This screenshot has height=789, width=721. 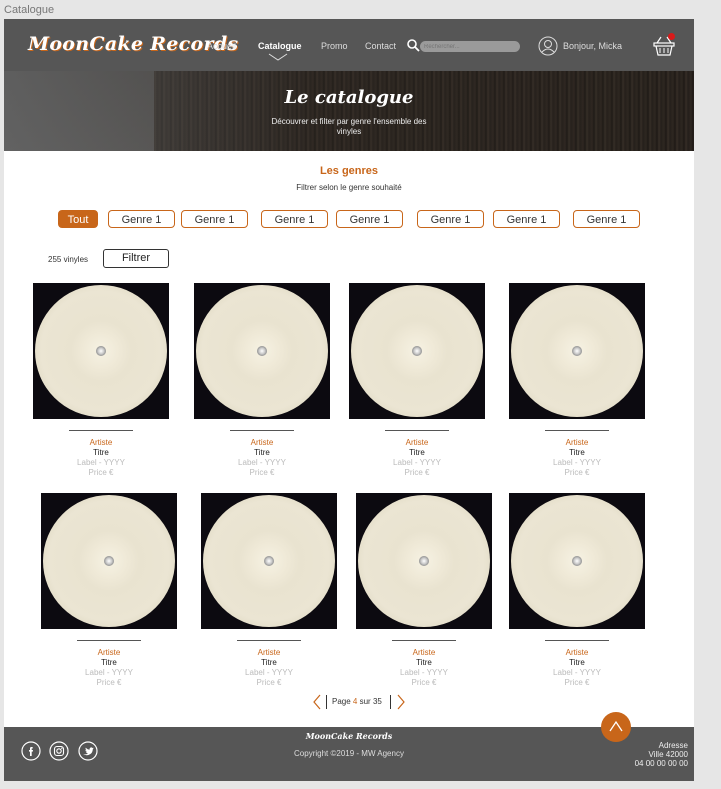 What do you see at coordinates (365, 701) in the screenshot?
I see `page-of: sur` at bounding box center [365, 701].